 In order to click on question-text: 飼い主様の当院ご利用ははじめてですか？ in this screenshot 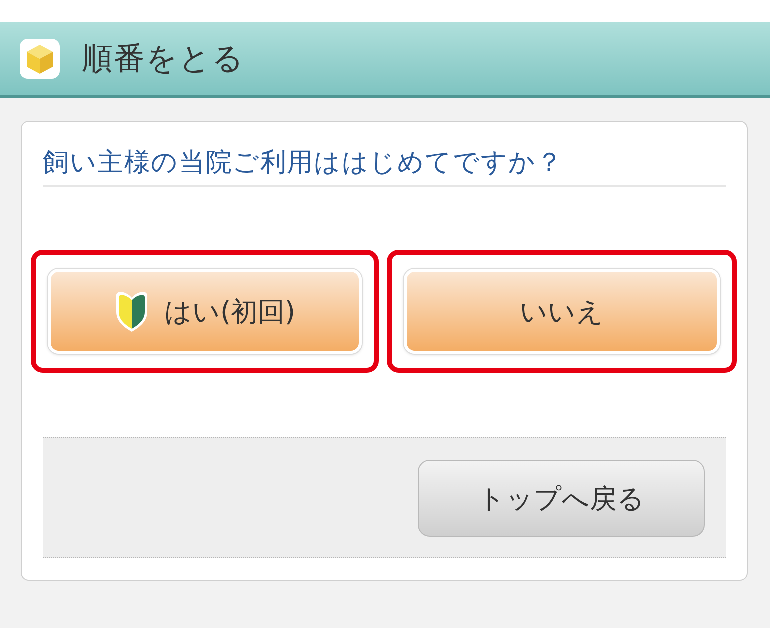, I will do `click(303, 163)`.